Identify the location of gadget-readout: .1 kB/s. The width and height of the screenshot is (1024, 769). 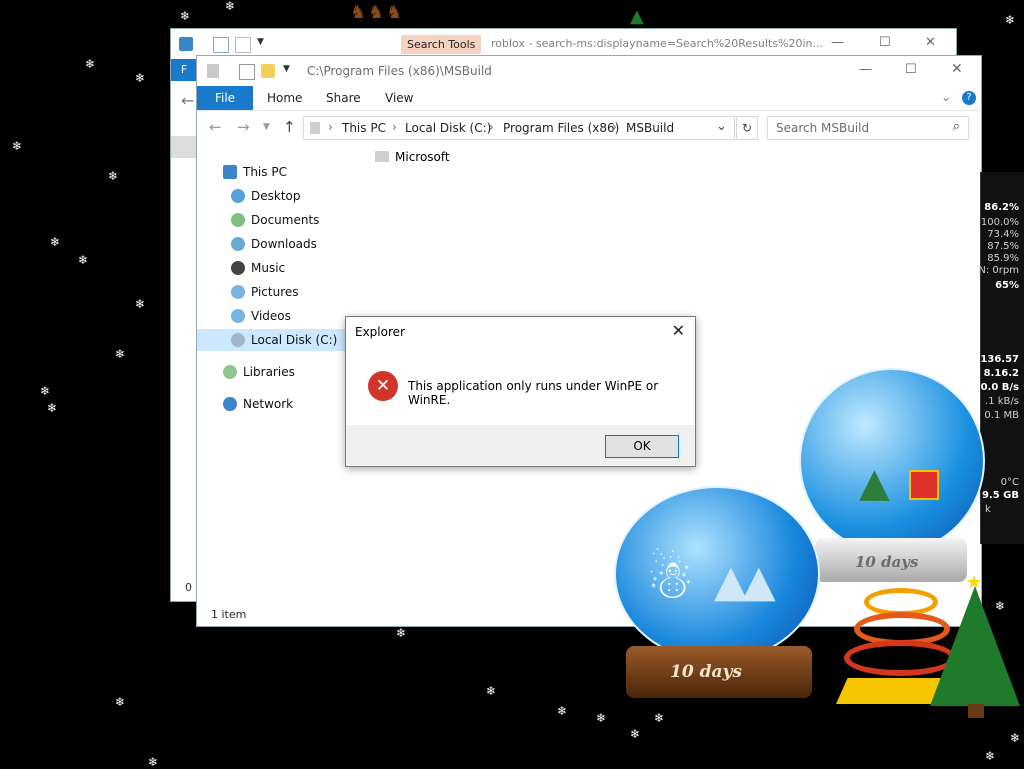
(1002, 401).